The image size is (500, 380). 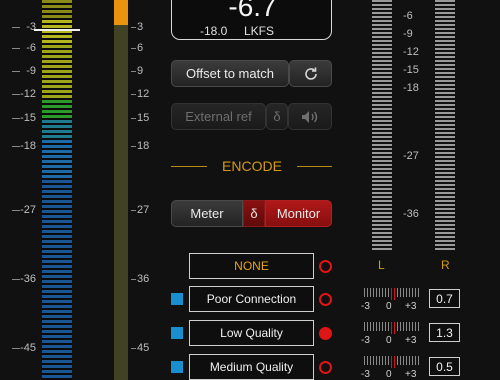 What do you see at coordinates (325, 333) in the screenshot?
I see `quality-radio-low` at bounding box center [325, 333].